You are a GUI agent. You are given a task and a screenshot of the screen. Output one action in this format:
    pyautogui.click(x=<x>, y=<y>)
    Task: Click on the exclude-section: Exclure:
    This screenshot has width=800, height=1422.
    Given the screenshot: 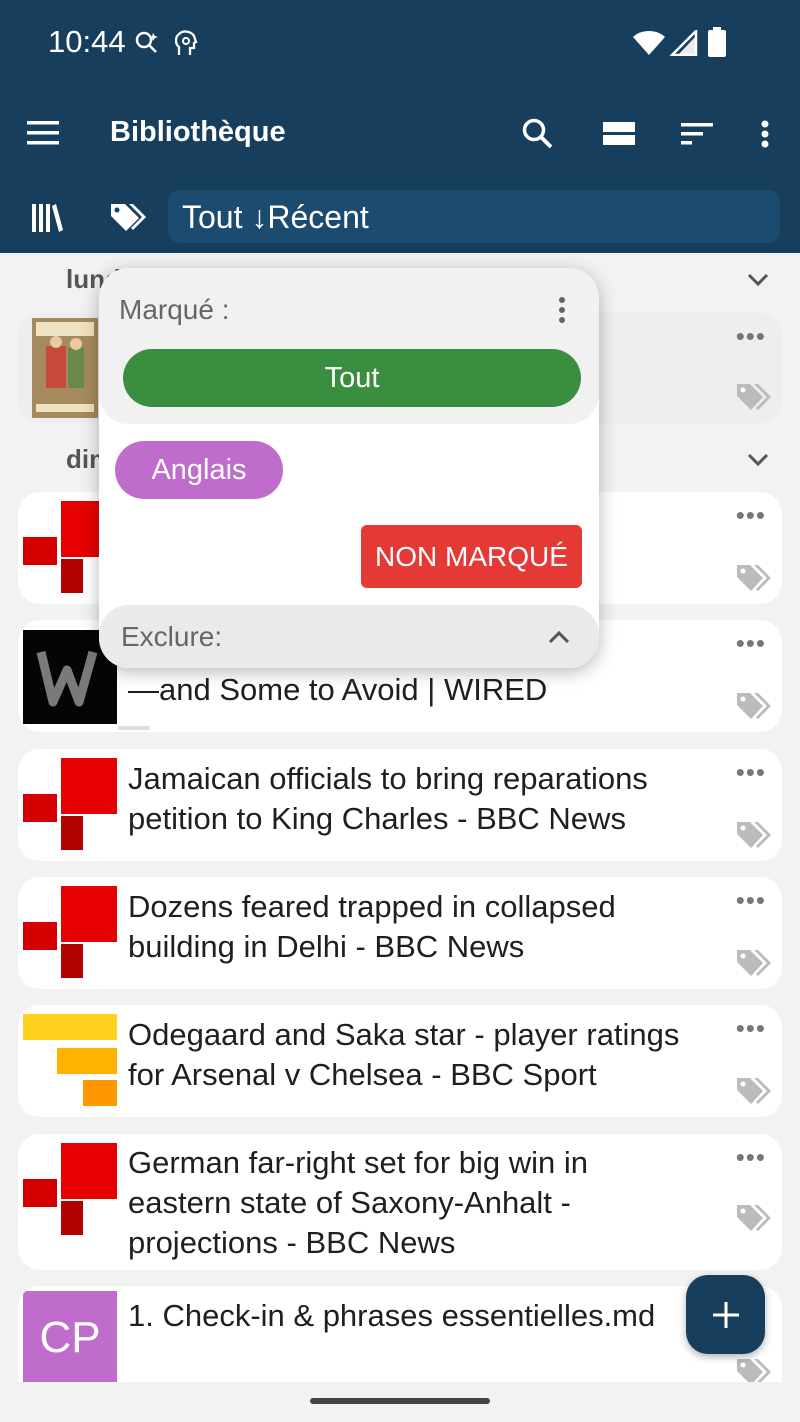 What is the action you would take?
    pyautogui.click(x=349, y=636)
    